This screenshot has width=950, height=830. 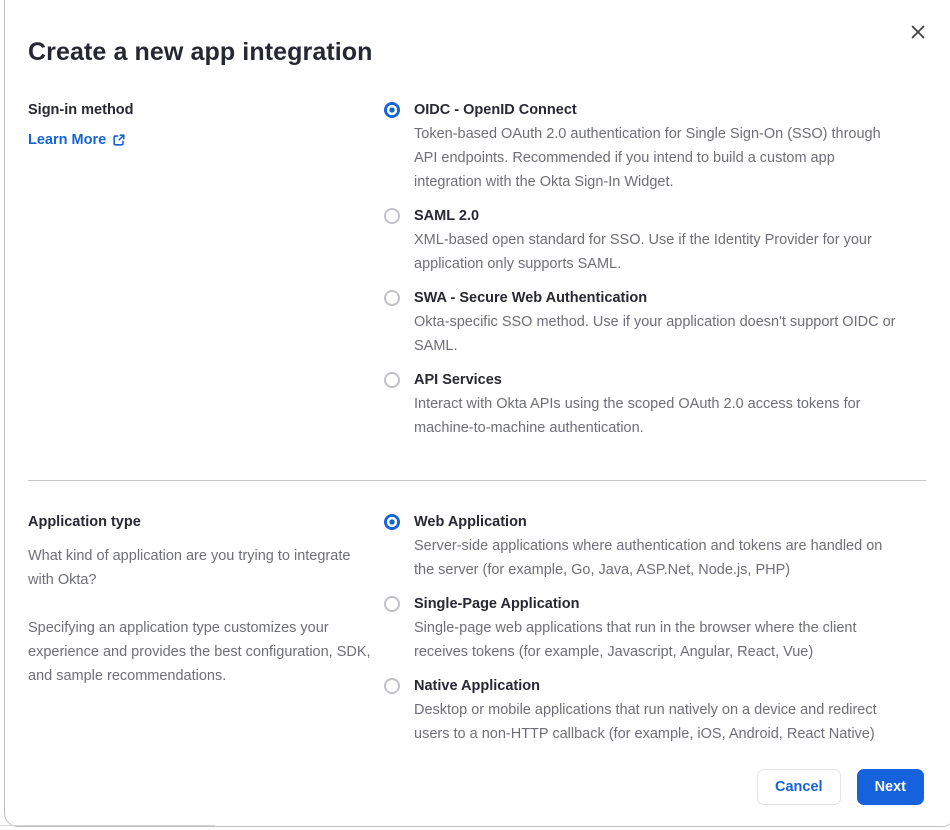 I want to click on option-swa-label: SWA - Secure Web Authentication, so click(x=655, y=298).